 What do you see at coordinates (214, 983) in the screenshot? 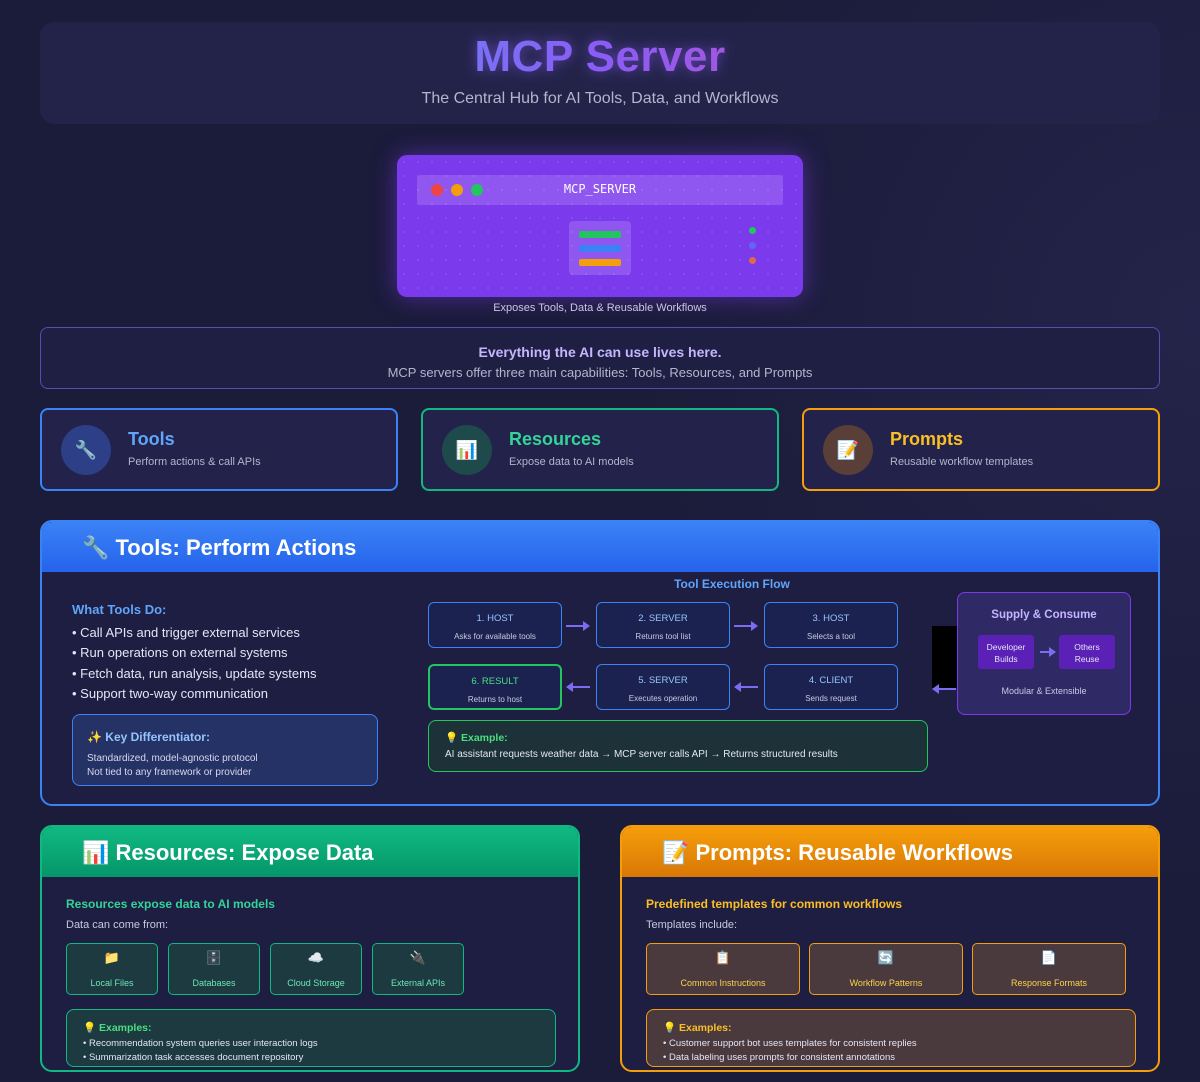
I see `source-label: Databases` at bounding box center [214, 983].